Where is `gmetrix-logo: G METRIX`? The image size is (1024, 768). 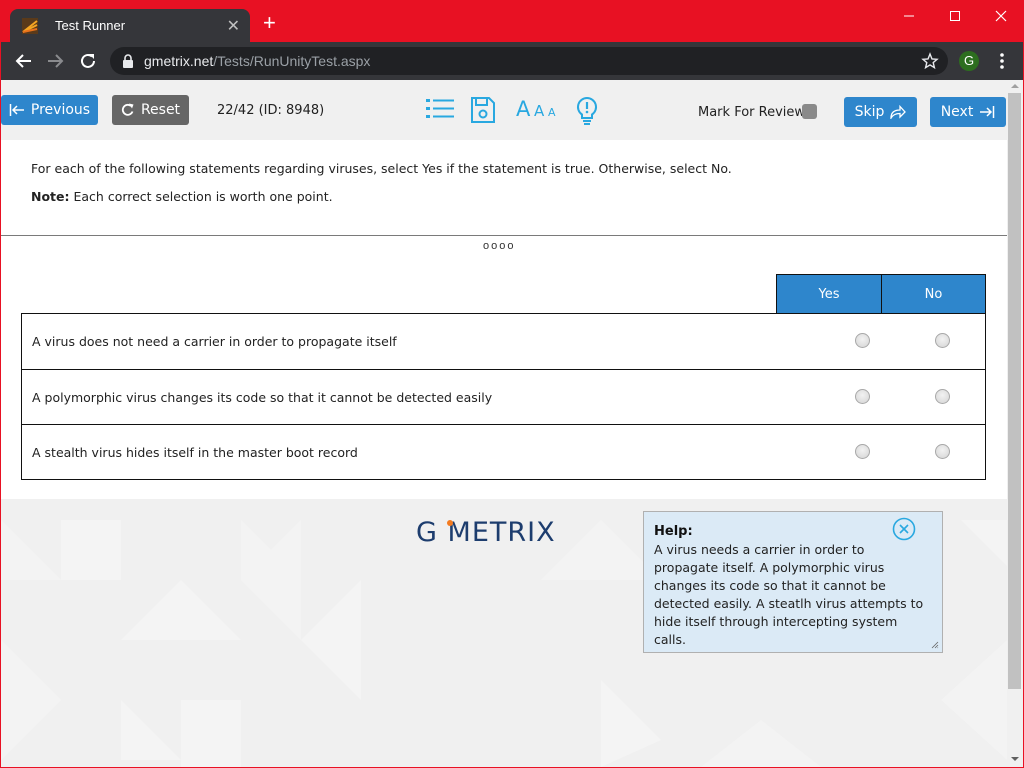 gmetrix-logo: G METRIX is located at coordinates (486, 532).